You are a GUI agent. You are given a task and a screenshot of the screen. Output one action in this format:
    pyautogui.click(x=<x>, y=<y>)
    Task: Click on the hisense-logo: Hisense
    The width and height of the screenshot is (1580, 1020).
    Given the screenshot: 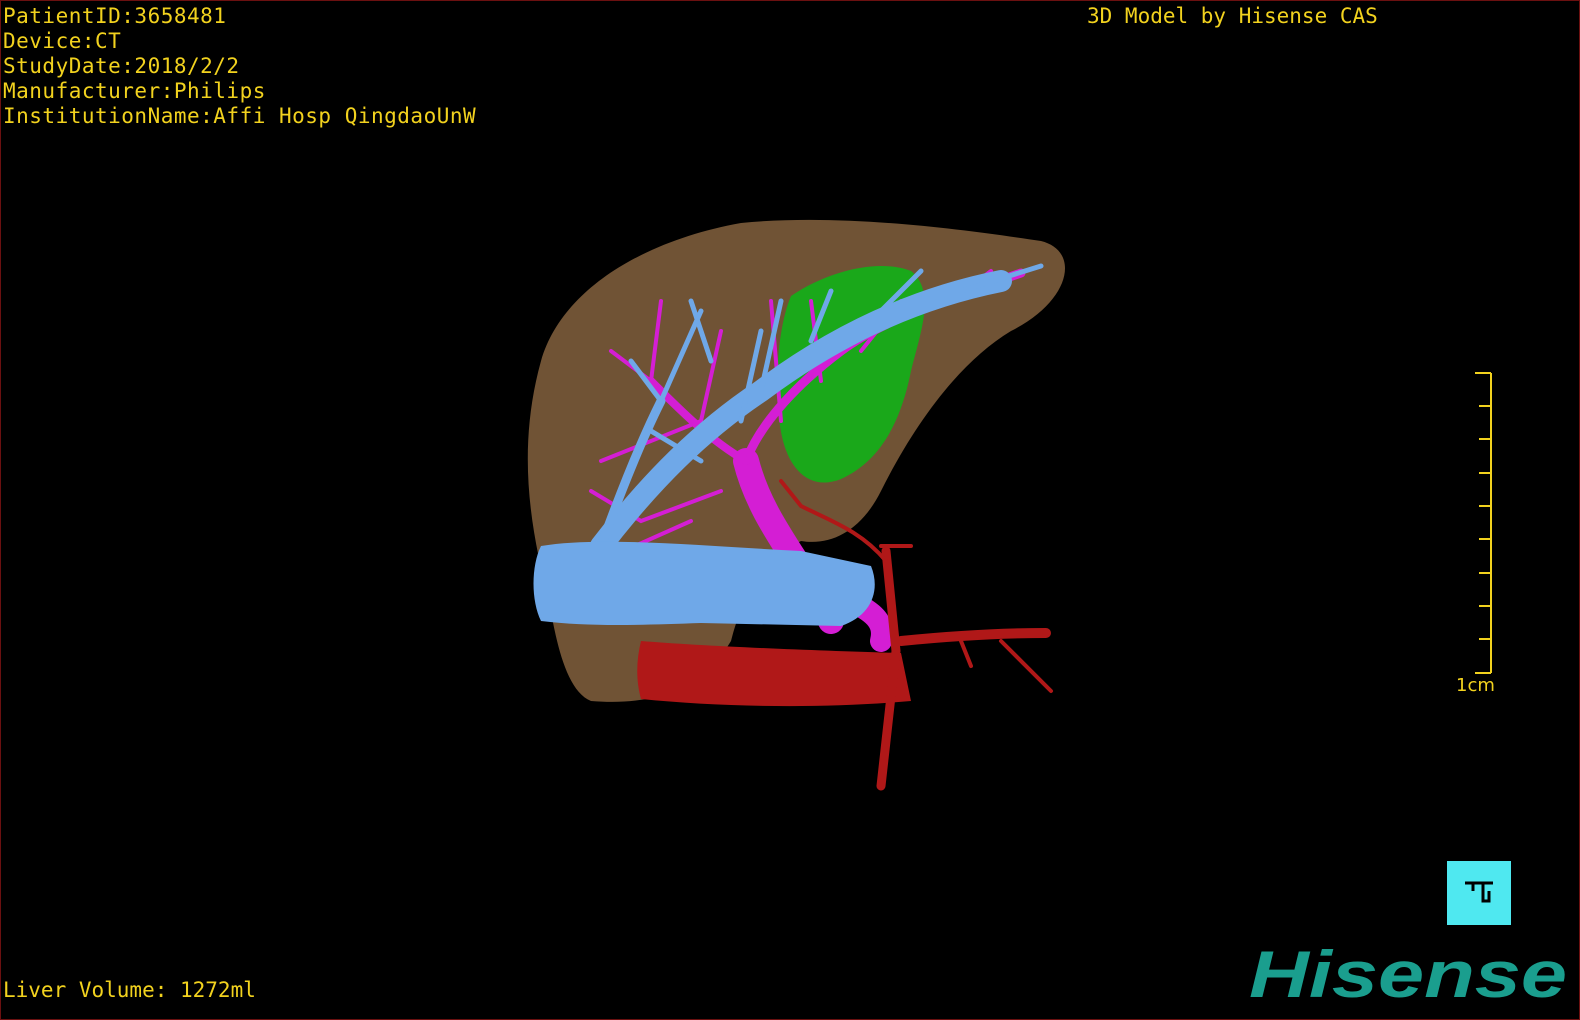 What is the action you would take?
    pyautogui.click(x=1408, y=975)
    